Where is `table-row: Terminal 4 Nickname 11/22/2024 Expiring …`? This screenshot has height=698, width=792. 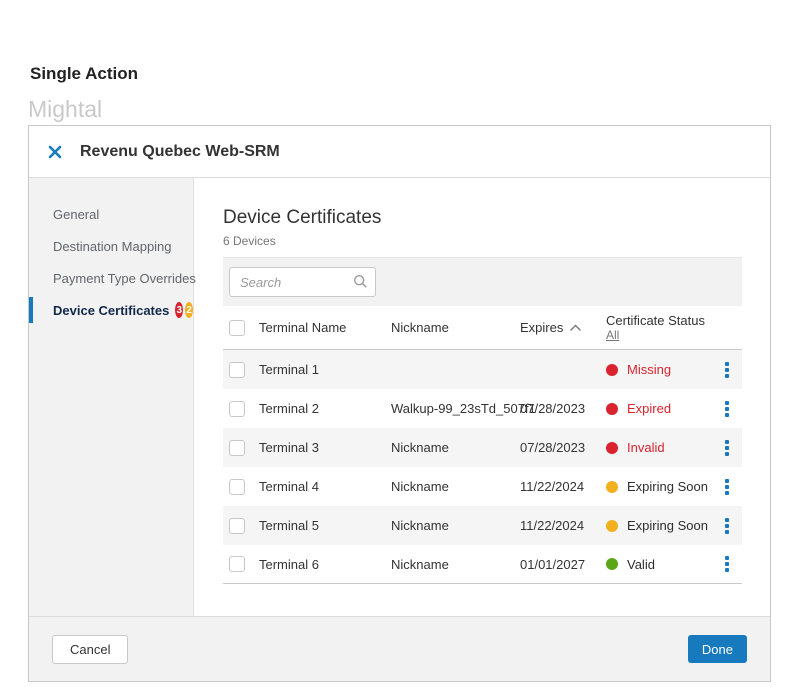
table-row: Terminal 4 Nickname 11/22/2024 Expiring … is located at coordinates (482, 486).